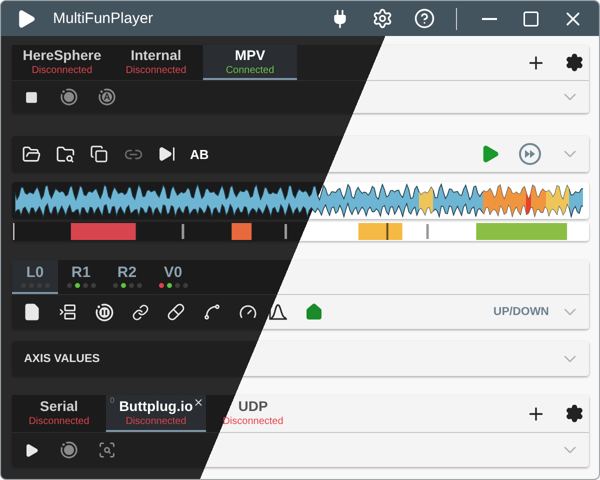  What do you see at coordinates (314, 312) in the screenshot?
I see `home-icon` at bounding box center [314, 312].